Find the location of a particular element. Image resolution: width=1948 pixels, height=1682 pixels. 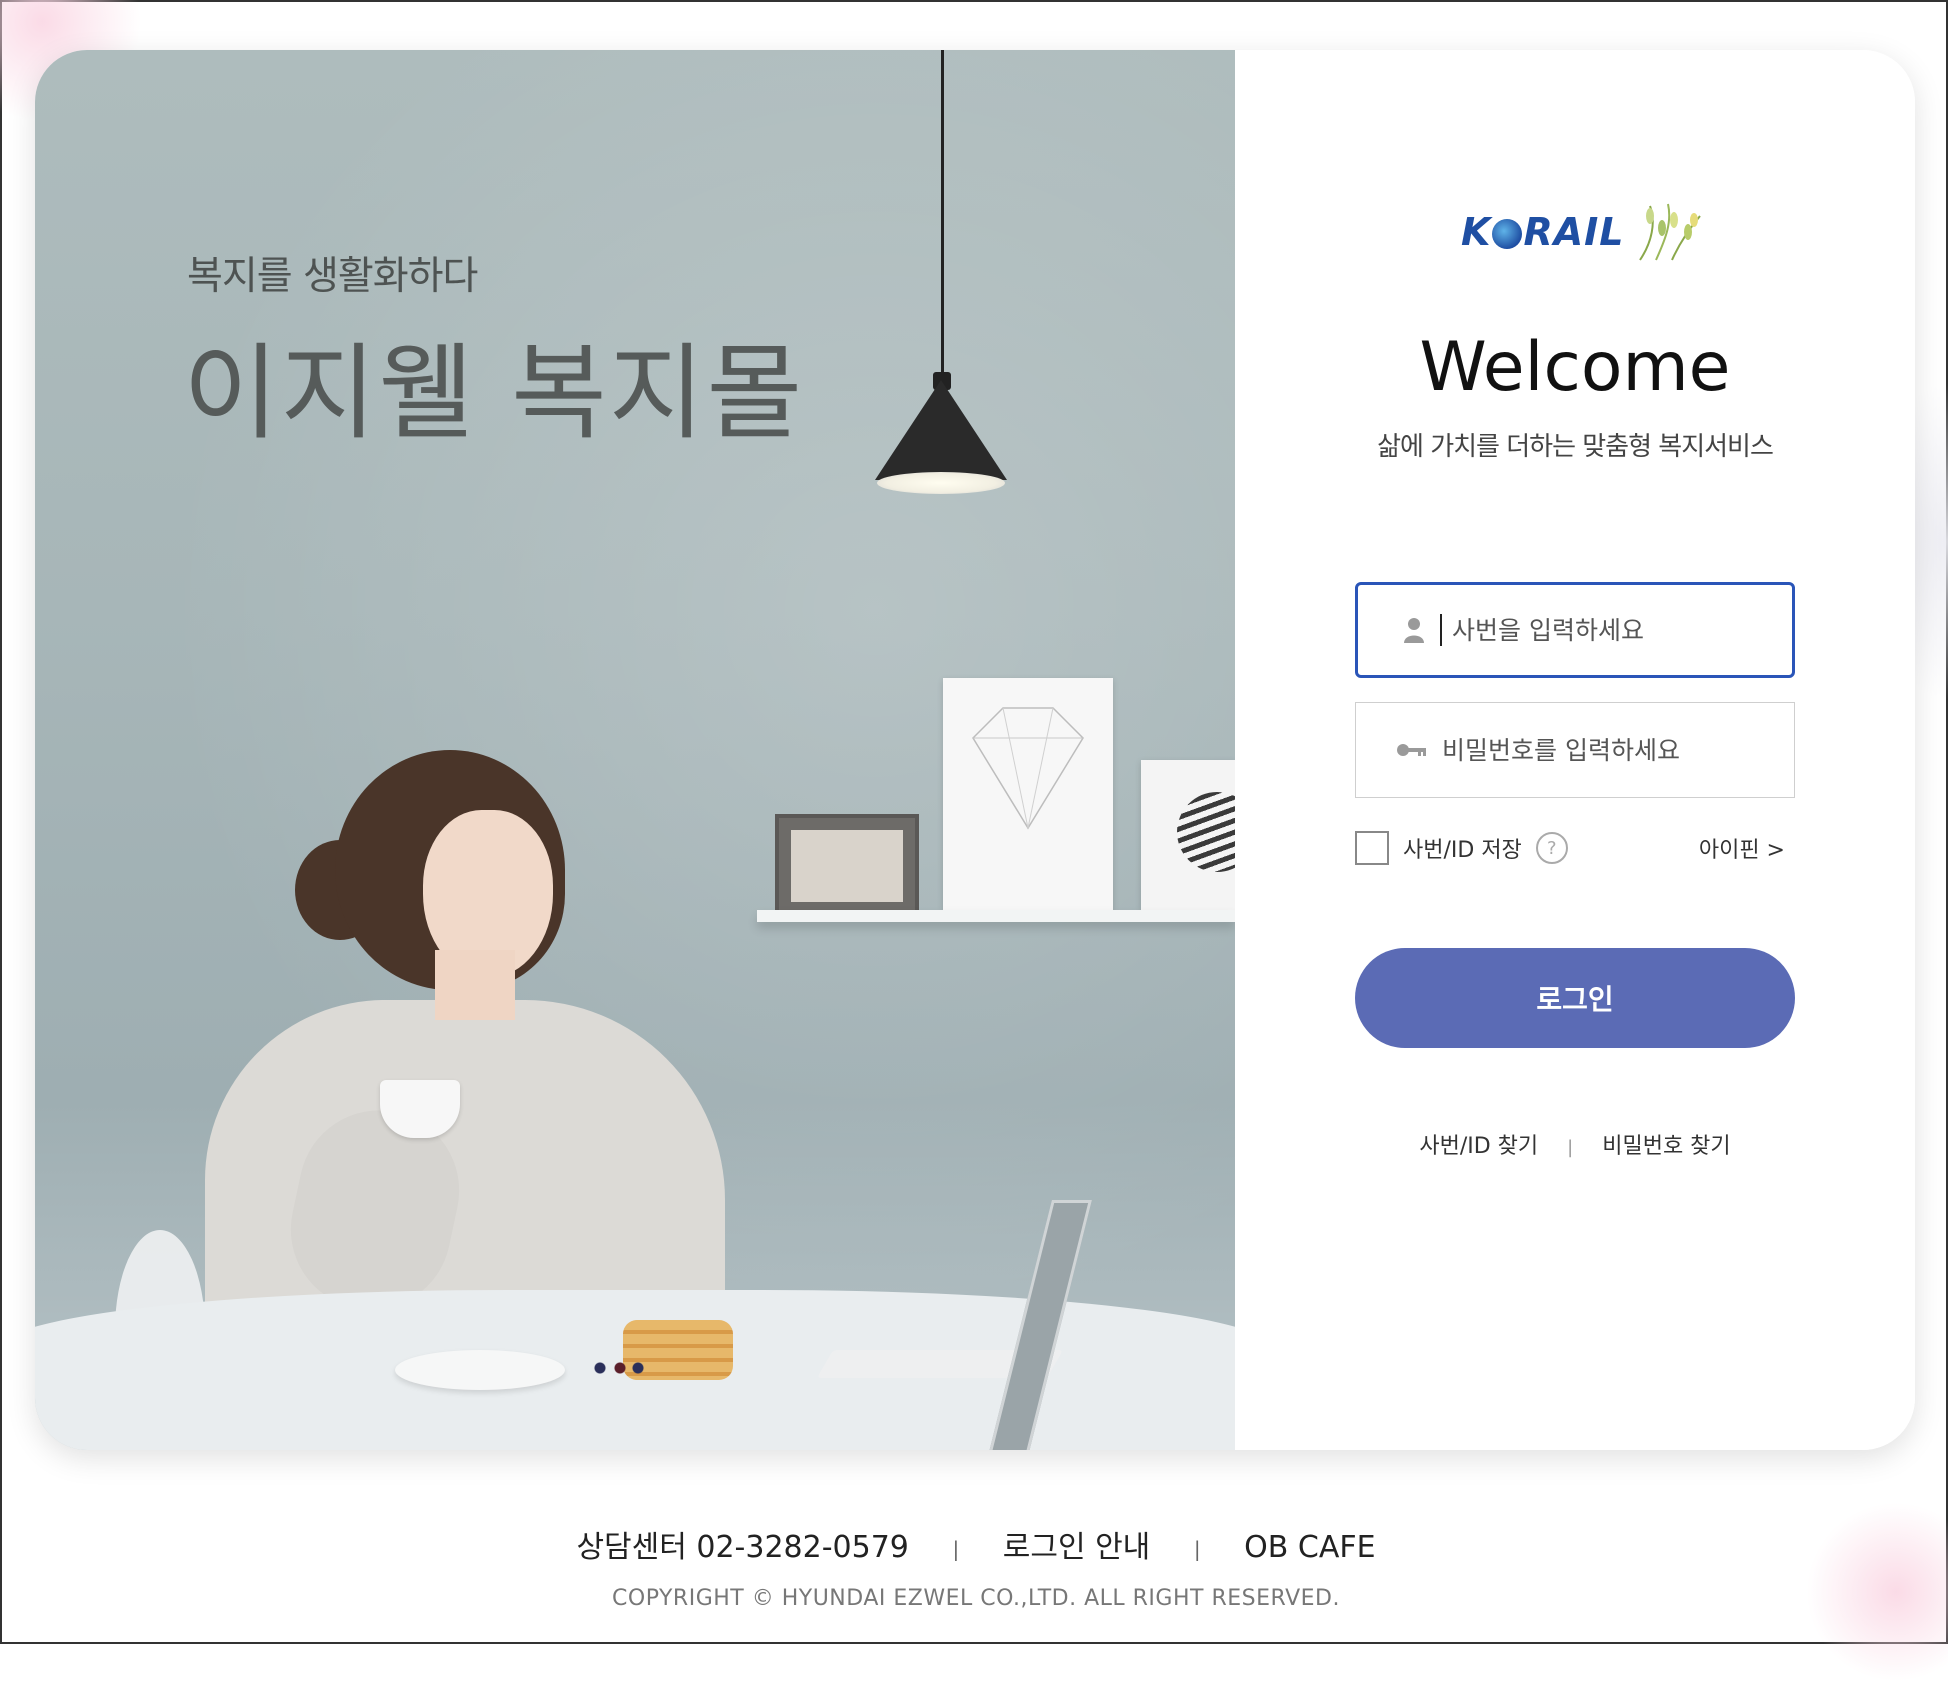

wall-shelf is located at coordinates (996, 916).